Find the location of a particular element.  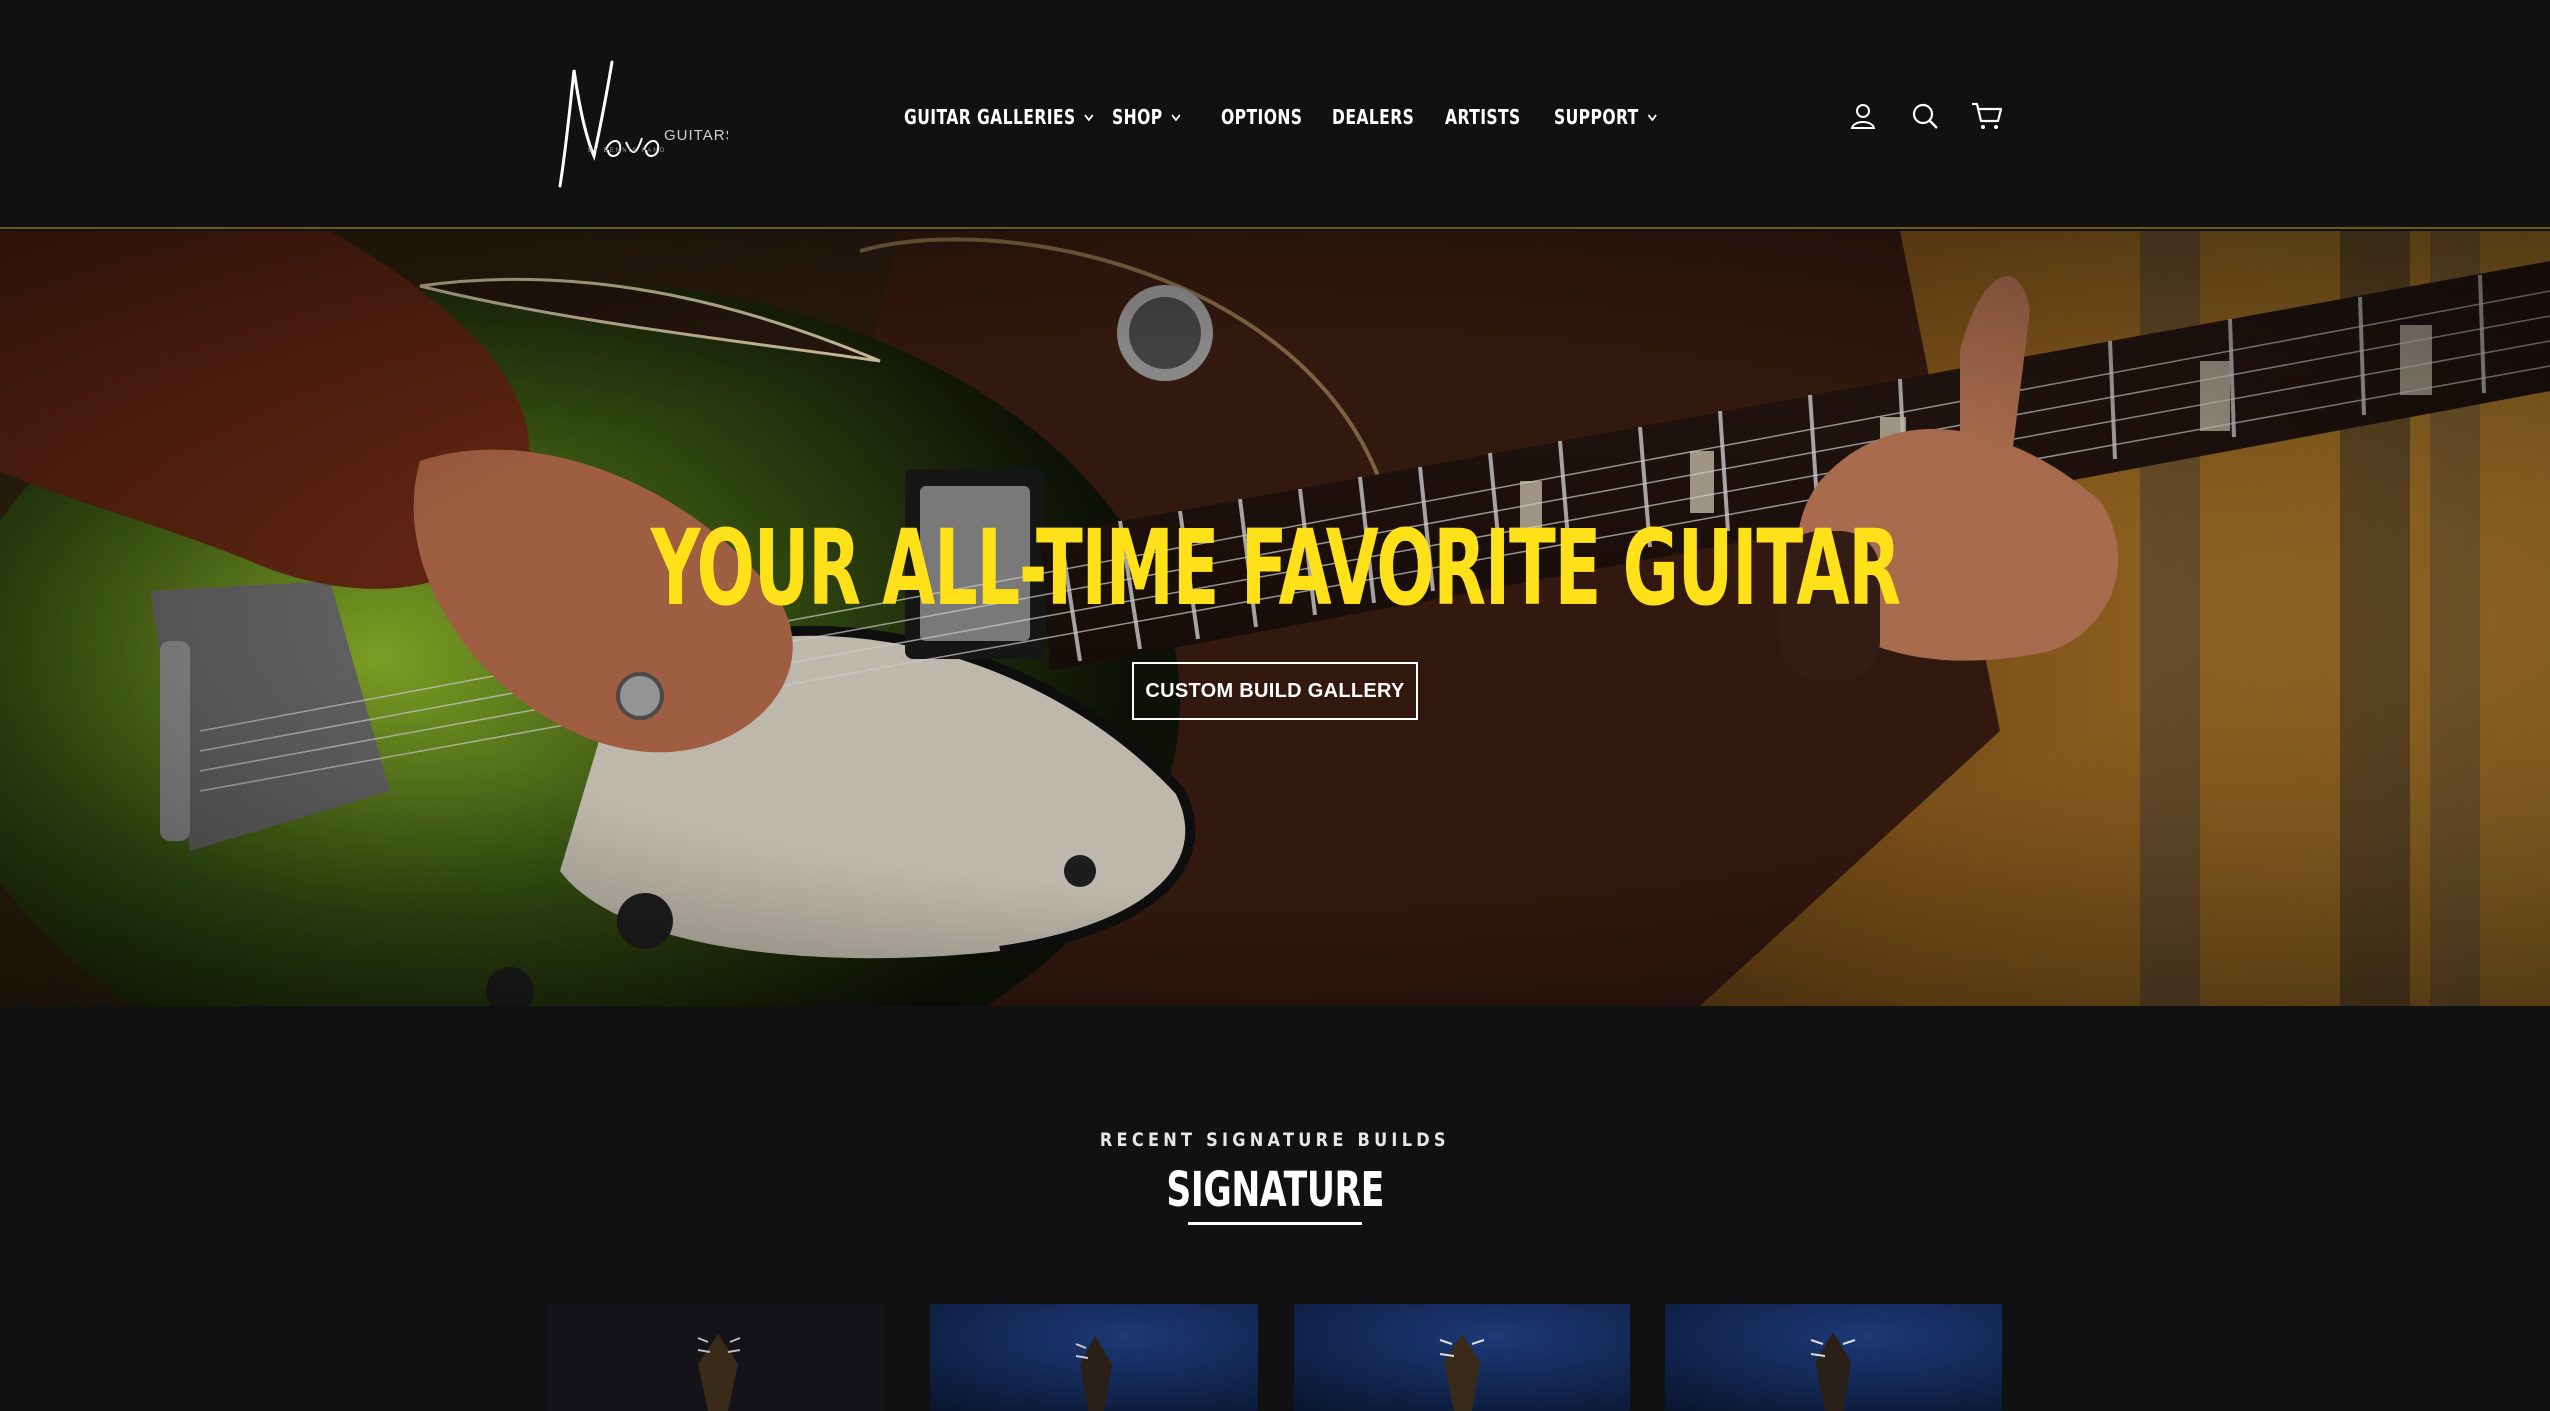

nav-shop: SHOP is located at coordinates (1146, 117).